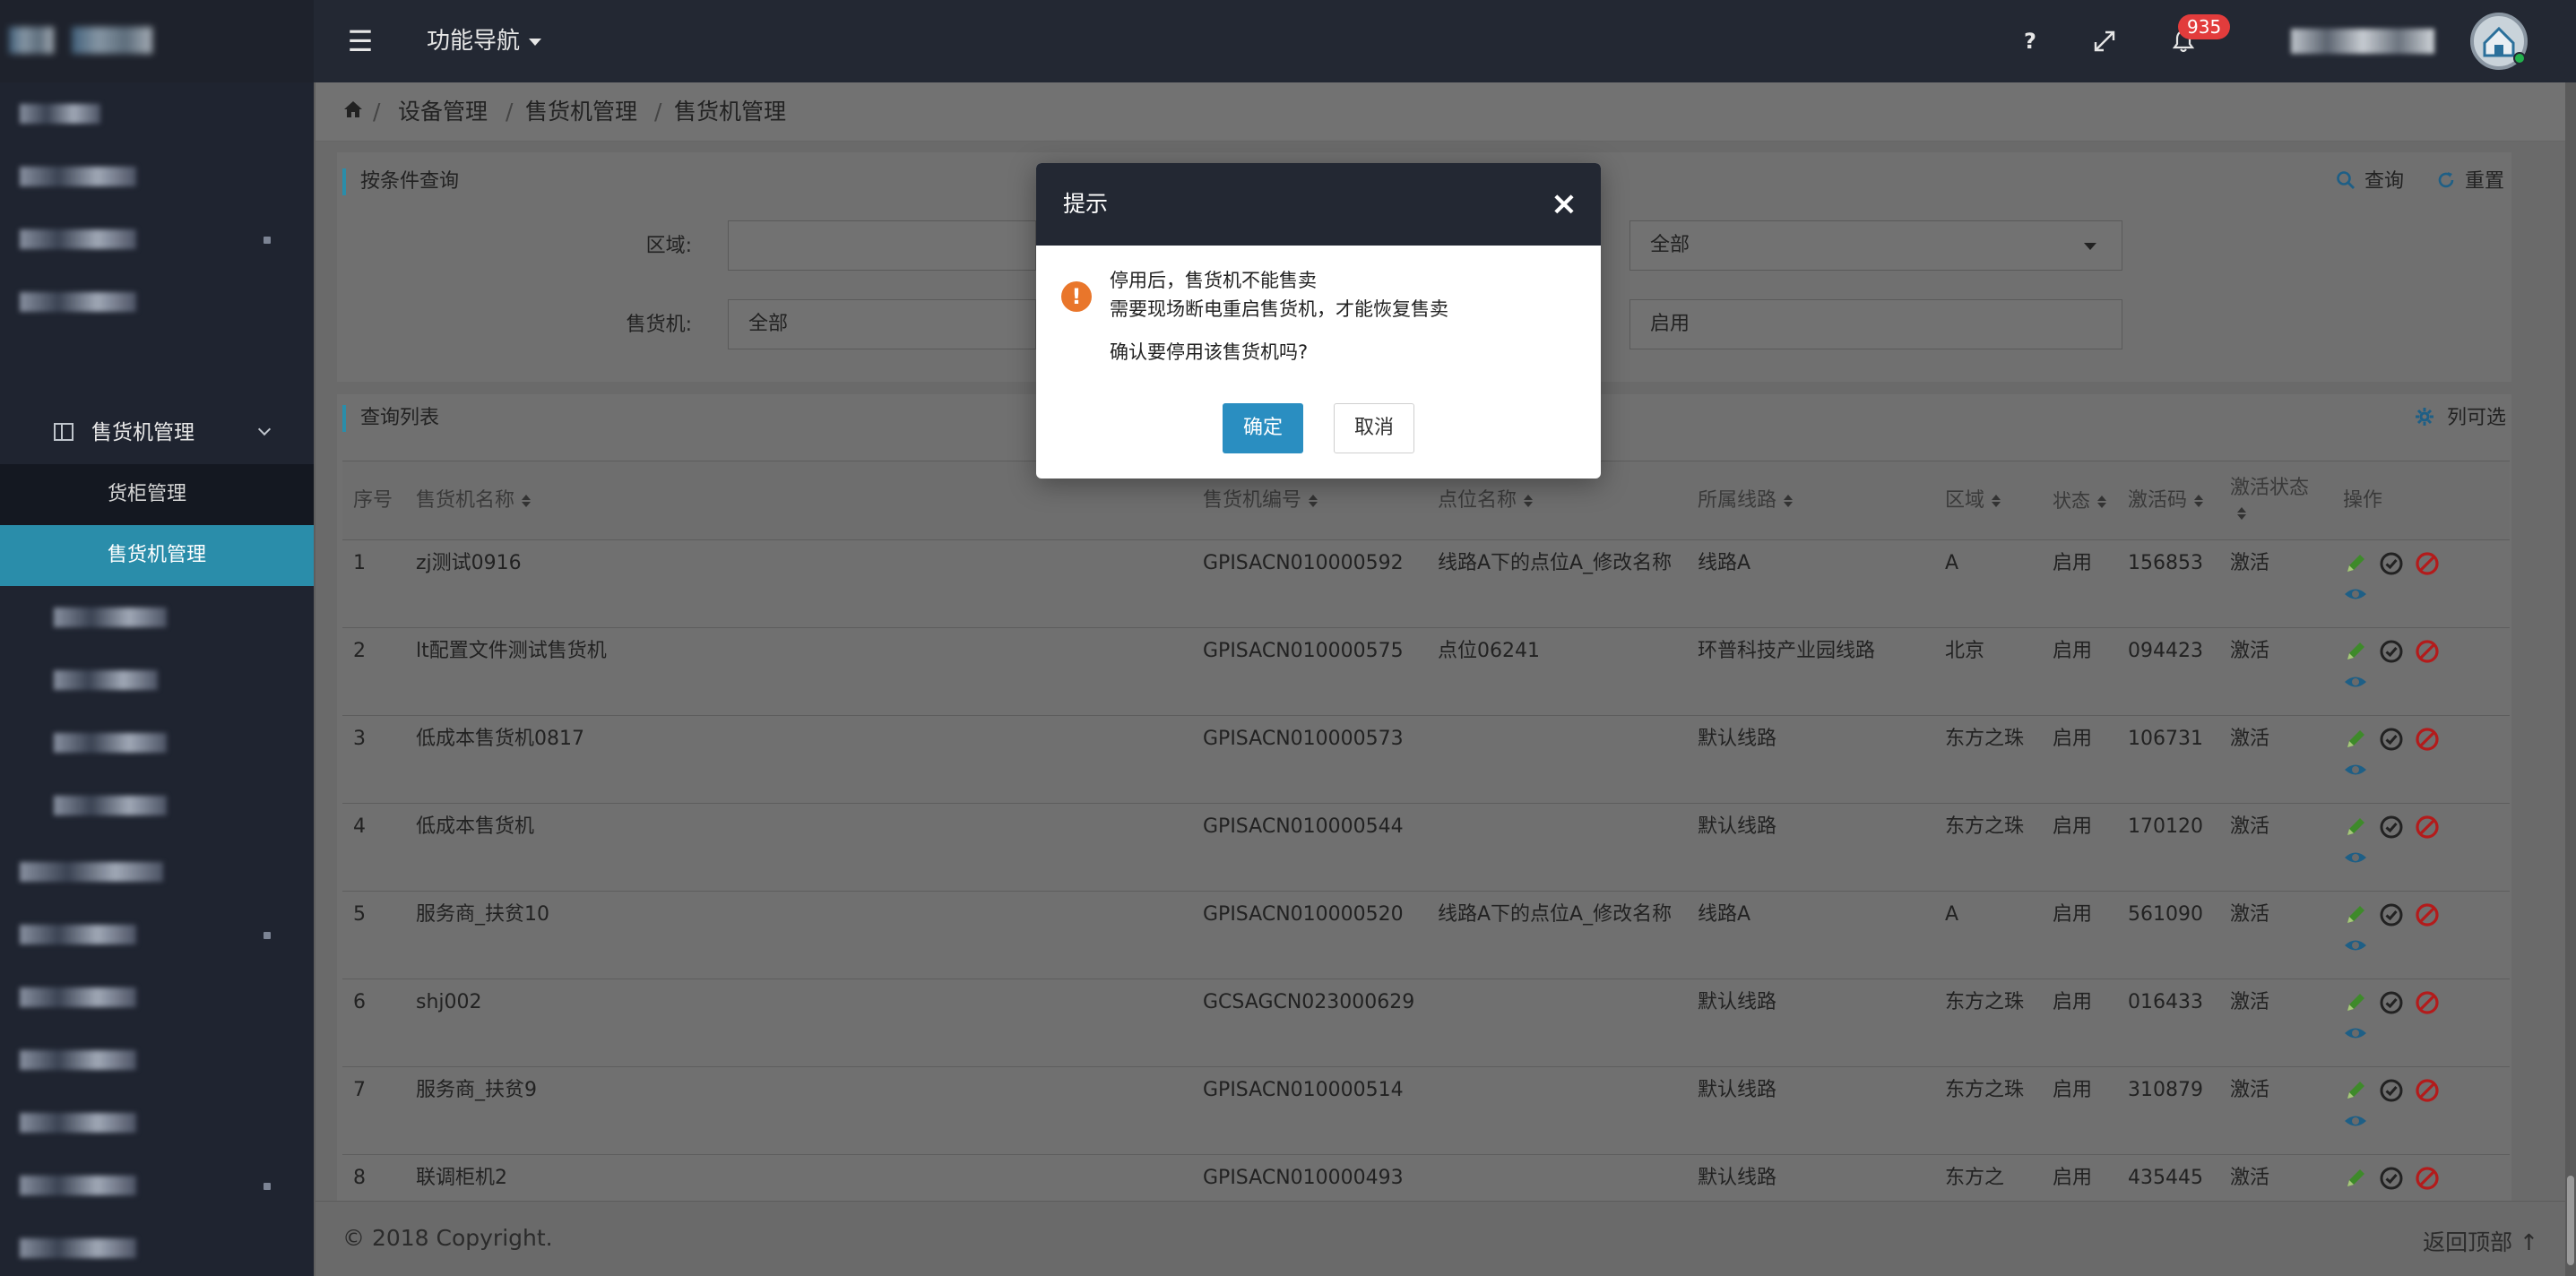 The width and height of the screenshot is (2576, 1276). I want to click on home-icon, so click(353, 110).